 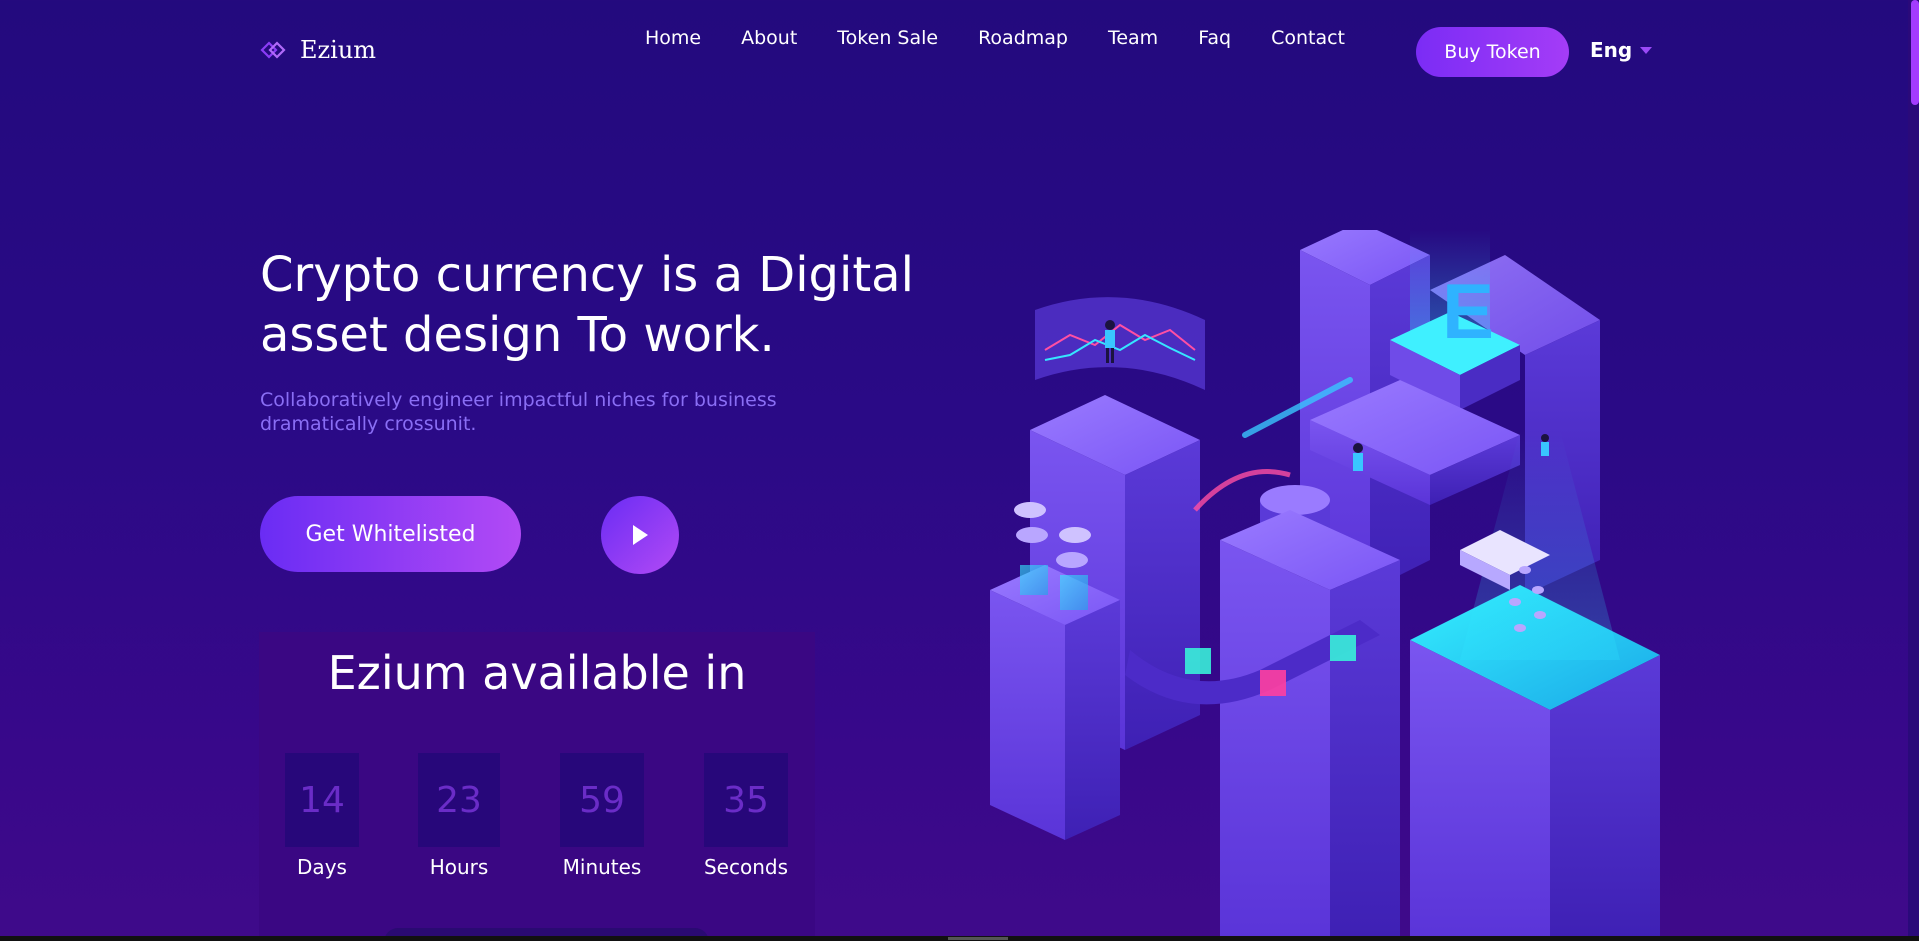 I want to click on countdown-days-label: Days, so click(x=322, y=867).